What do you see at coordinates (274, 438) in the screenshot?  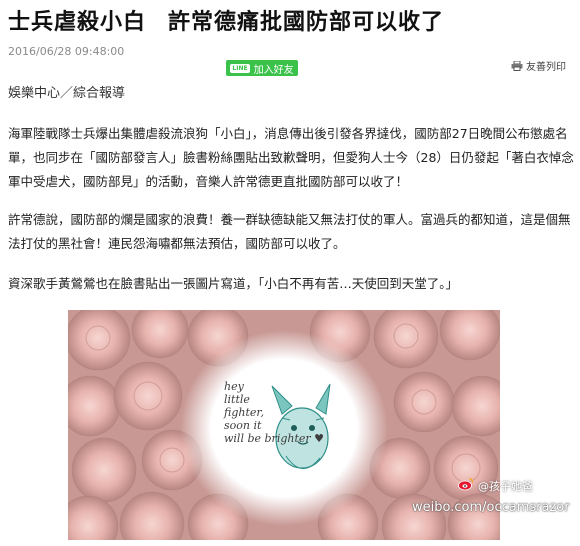 I see `hand-line-5: will be brighter ♥` at bounding box center [274, 438].